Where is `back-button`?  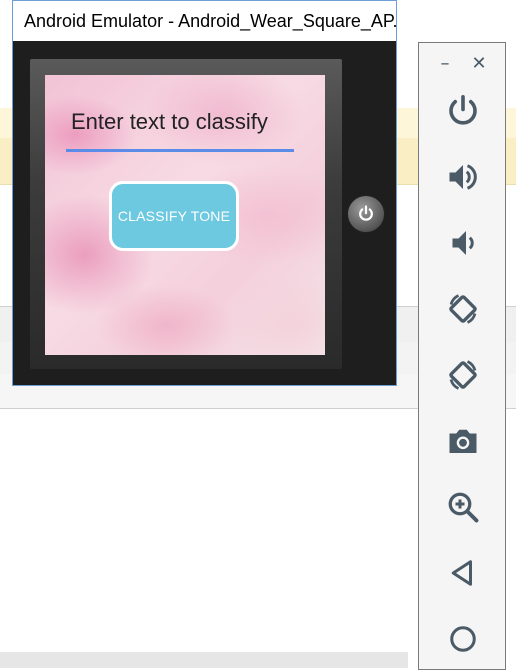 back-button is located at coordinates (463, 573).